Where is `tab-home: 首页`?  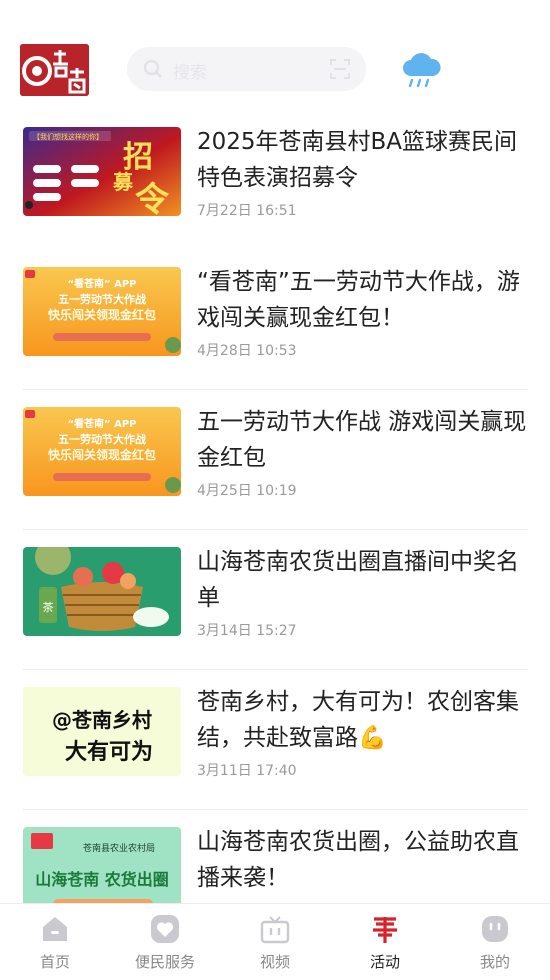
tab-home: 首页 is located at coordinates (55, 942).